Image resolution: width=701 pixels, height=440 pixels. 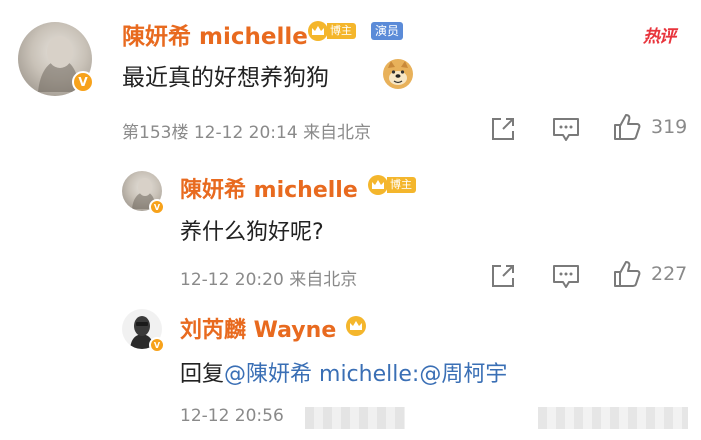 I want to click on blurred-location, so click(x=355, y=418).